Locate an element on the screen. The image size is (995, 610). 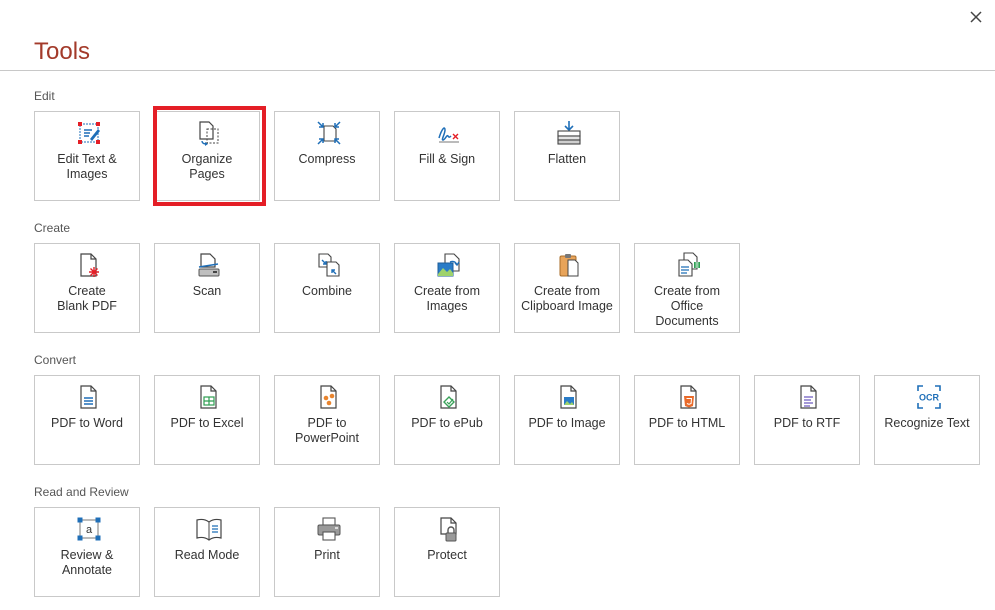
rtf-icon is located at coordinates (808, 397).